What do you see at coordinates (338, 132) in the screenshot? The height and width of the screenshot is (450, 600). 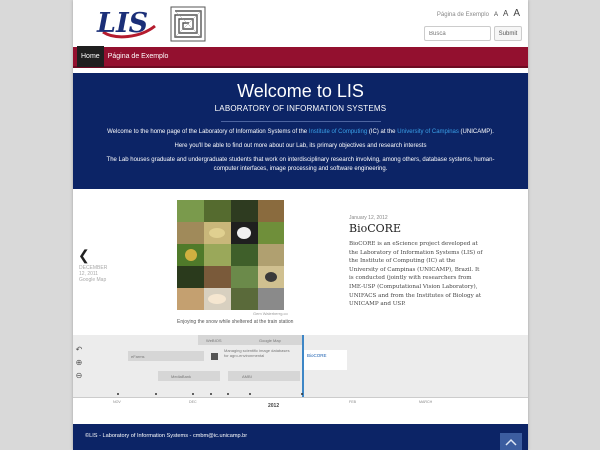 I see `institute-link: Institute of Computing` at bounding box center [338, 132].